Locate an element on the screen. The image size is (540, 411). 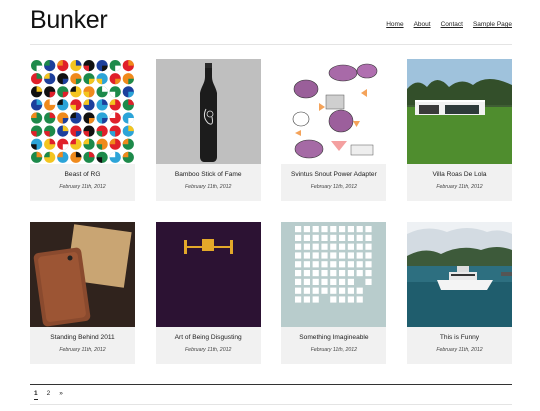
site-logo: Bunker is located at coordinates (69, 20).